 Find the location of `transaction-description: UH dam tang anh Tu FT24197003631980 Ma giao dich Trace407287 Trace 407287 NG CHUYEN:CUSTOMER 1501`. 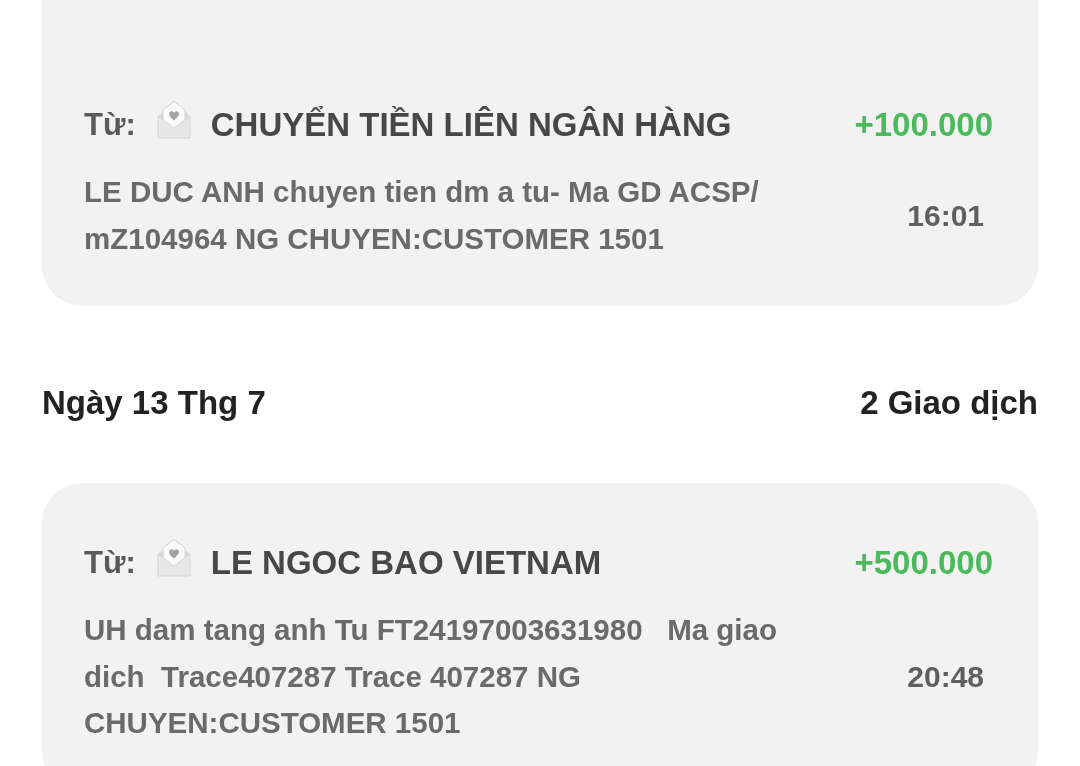

transaction-description: UH dam tang anh Tu FT24197003631980 Ma giao dich Trace407287 Trace 407287 NG CHUYEN:CUSTOMER 1501 is located at coordinates (431, 676).